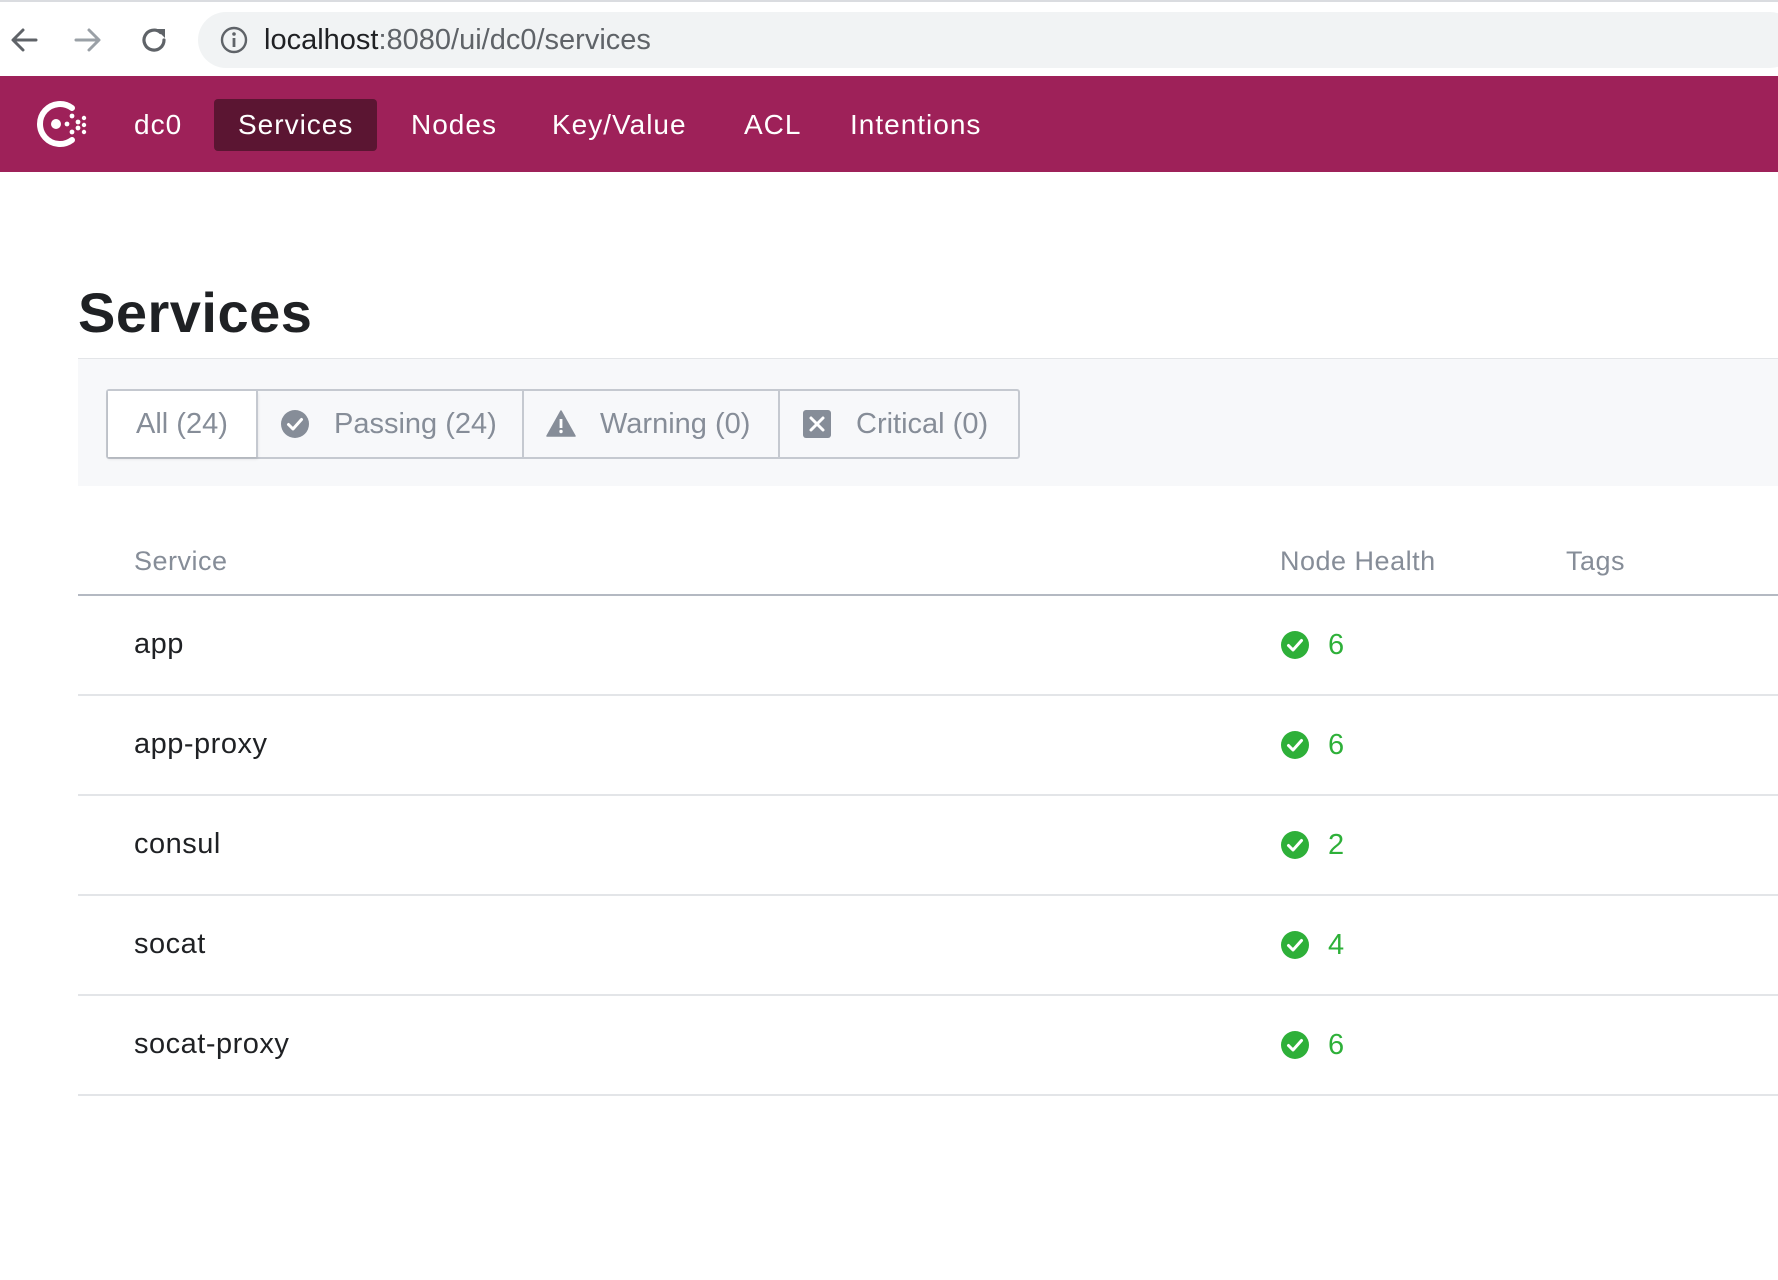 The height and width of the screenshot is (1280, 1778). I want to click on node-health: 4, so click(1312, 945).